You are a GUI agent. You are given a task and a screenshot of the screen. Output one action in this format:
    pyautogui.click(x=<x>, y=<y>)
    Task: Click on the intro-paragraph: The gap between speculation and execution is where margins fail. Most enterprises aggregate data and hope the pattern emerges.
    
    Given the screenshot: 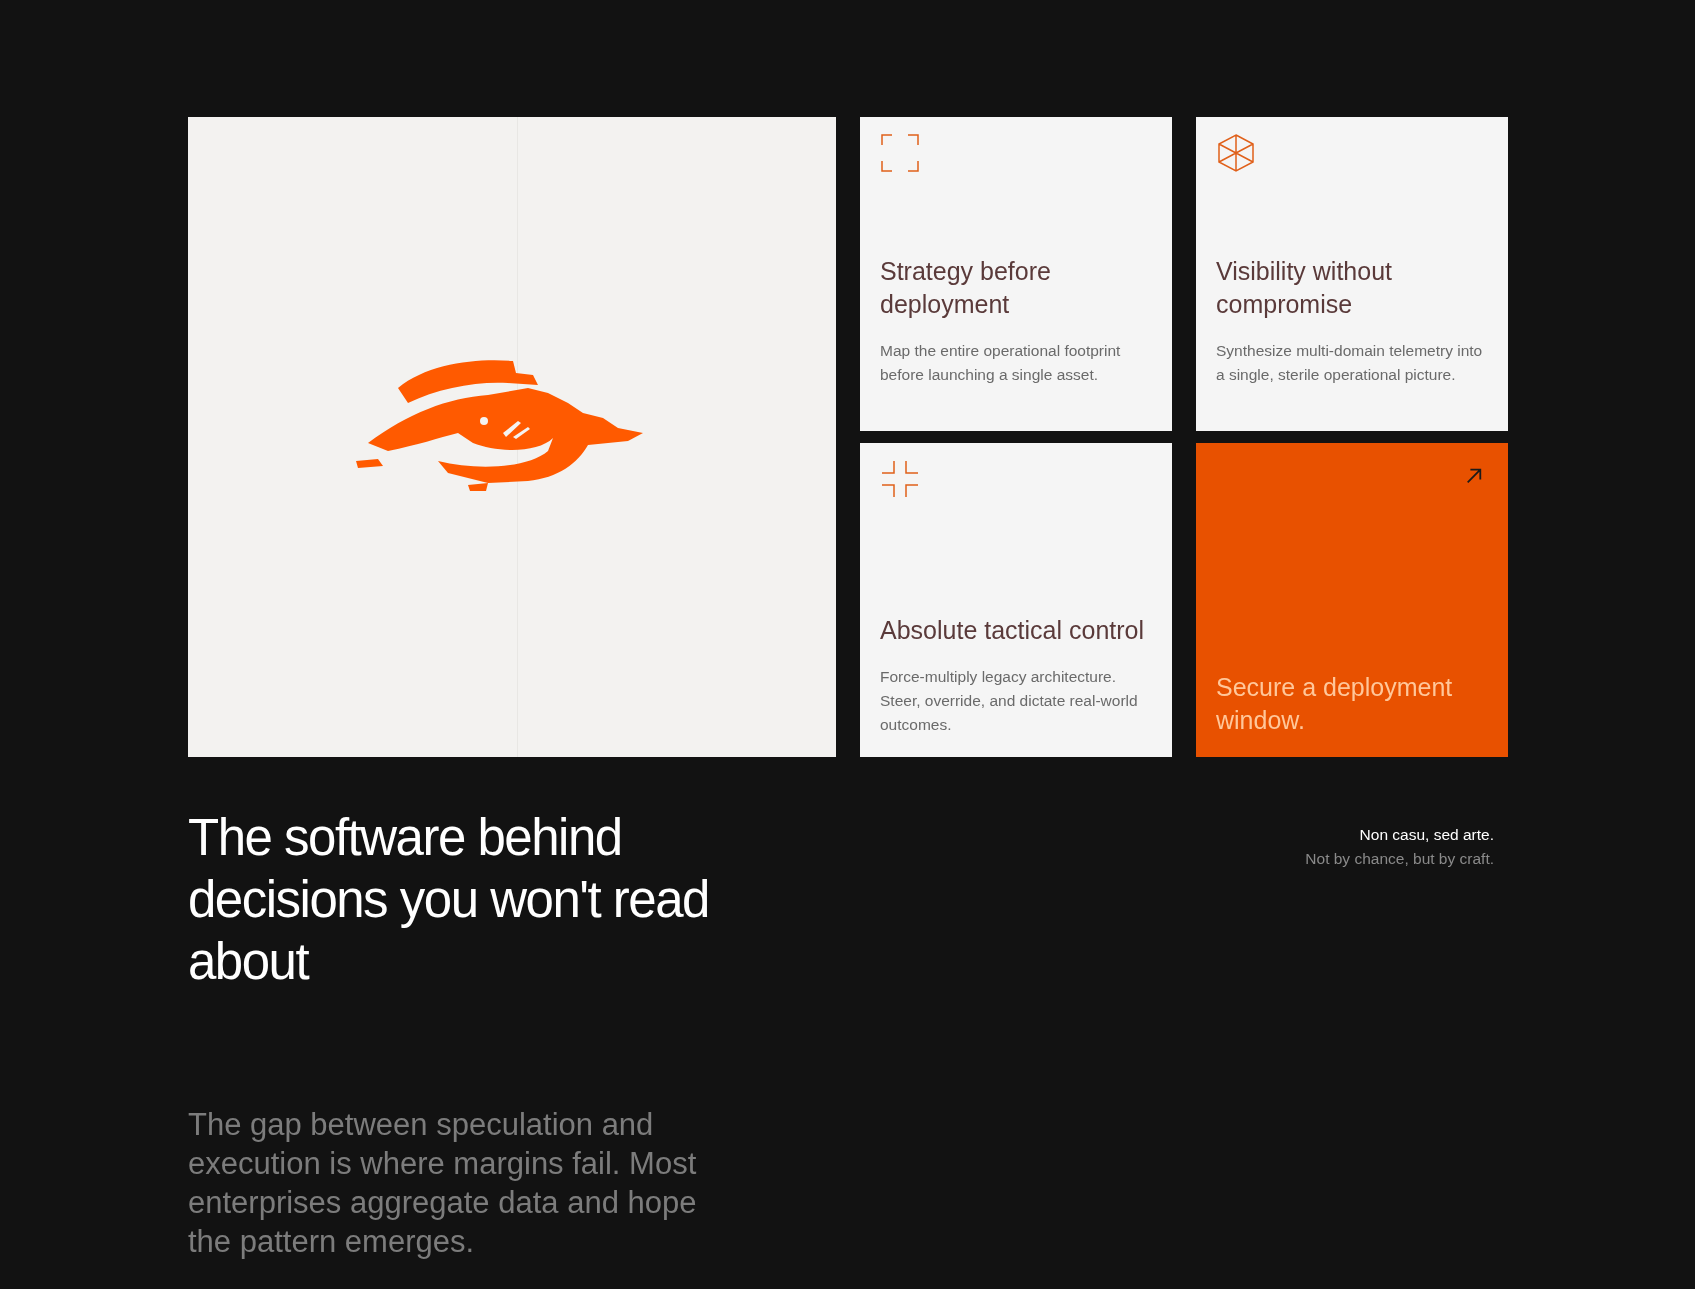 What is the action you would take?
    pyautogui.click(x=443, y=1183)
    